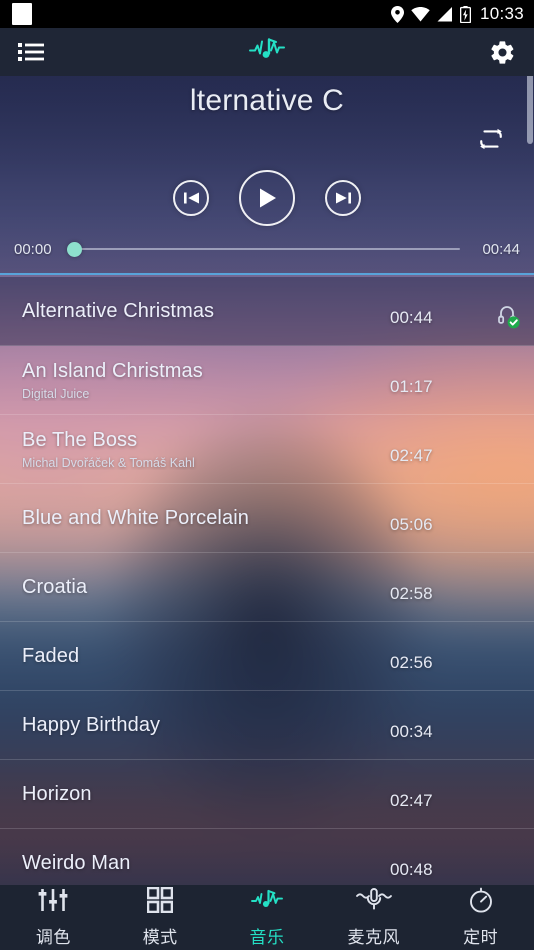 Image resolution: width=534 pixels, height=950 pixels. I want to click on repeat-icon, so click(491, 139).